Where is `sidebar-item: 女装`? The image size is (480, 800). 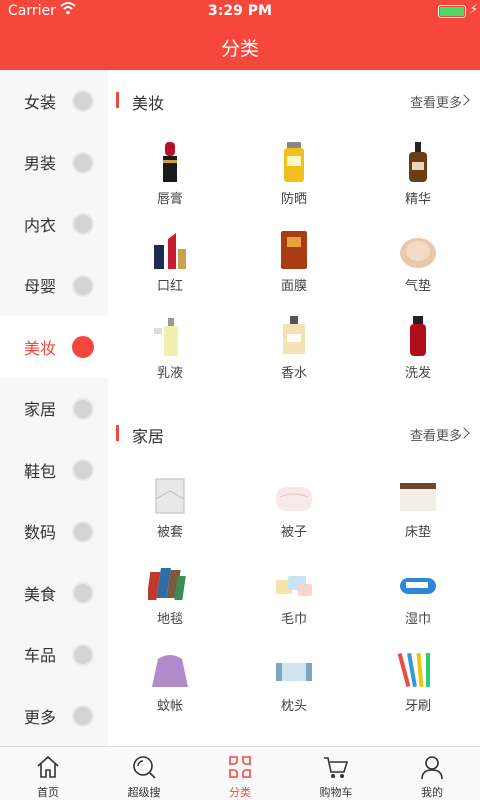 sidebar-item: 女装 is located at coordinates (54, 101).